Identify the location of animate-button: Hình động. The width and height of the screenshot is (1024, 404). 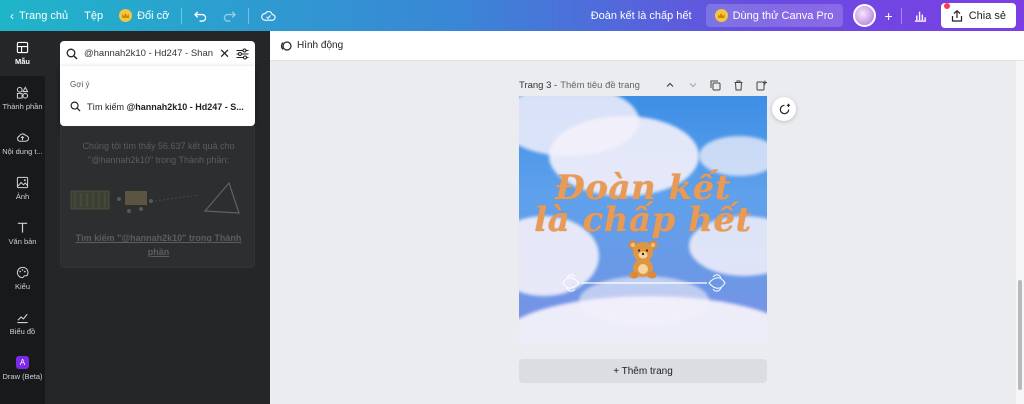
(311, 46).